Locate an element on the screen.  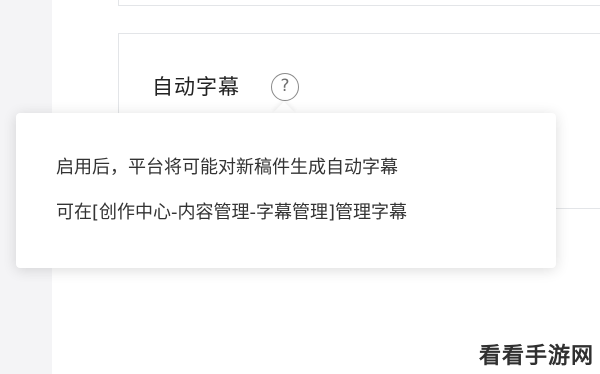
question-circle-icon: ? is located at coordinates (285, 87).